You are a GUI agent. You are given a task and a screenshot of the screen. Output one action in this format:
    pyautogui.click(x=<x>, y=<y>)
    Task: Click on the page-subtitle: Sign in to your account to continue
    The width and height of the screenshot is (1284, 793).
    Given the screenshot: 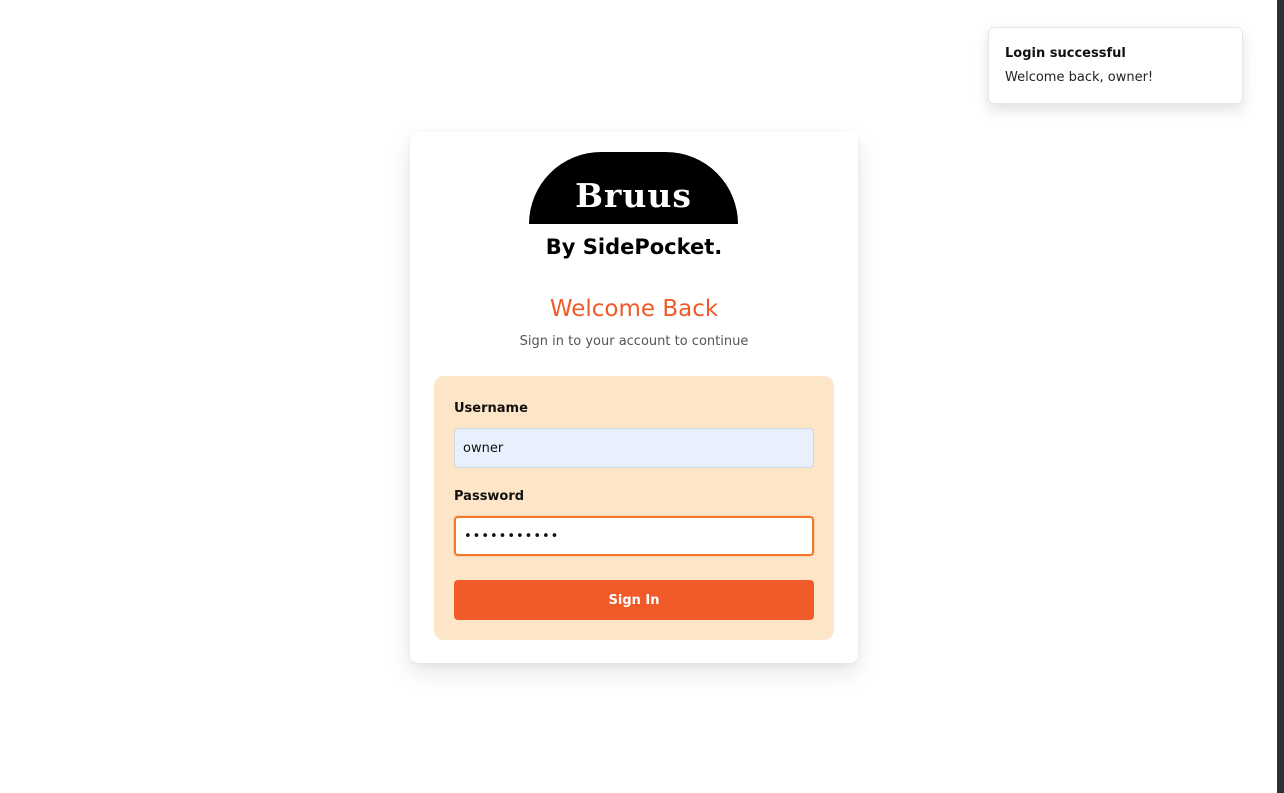 What is the action you would take?
    pyautogui.click(x=634, y=341)
    